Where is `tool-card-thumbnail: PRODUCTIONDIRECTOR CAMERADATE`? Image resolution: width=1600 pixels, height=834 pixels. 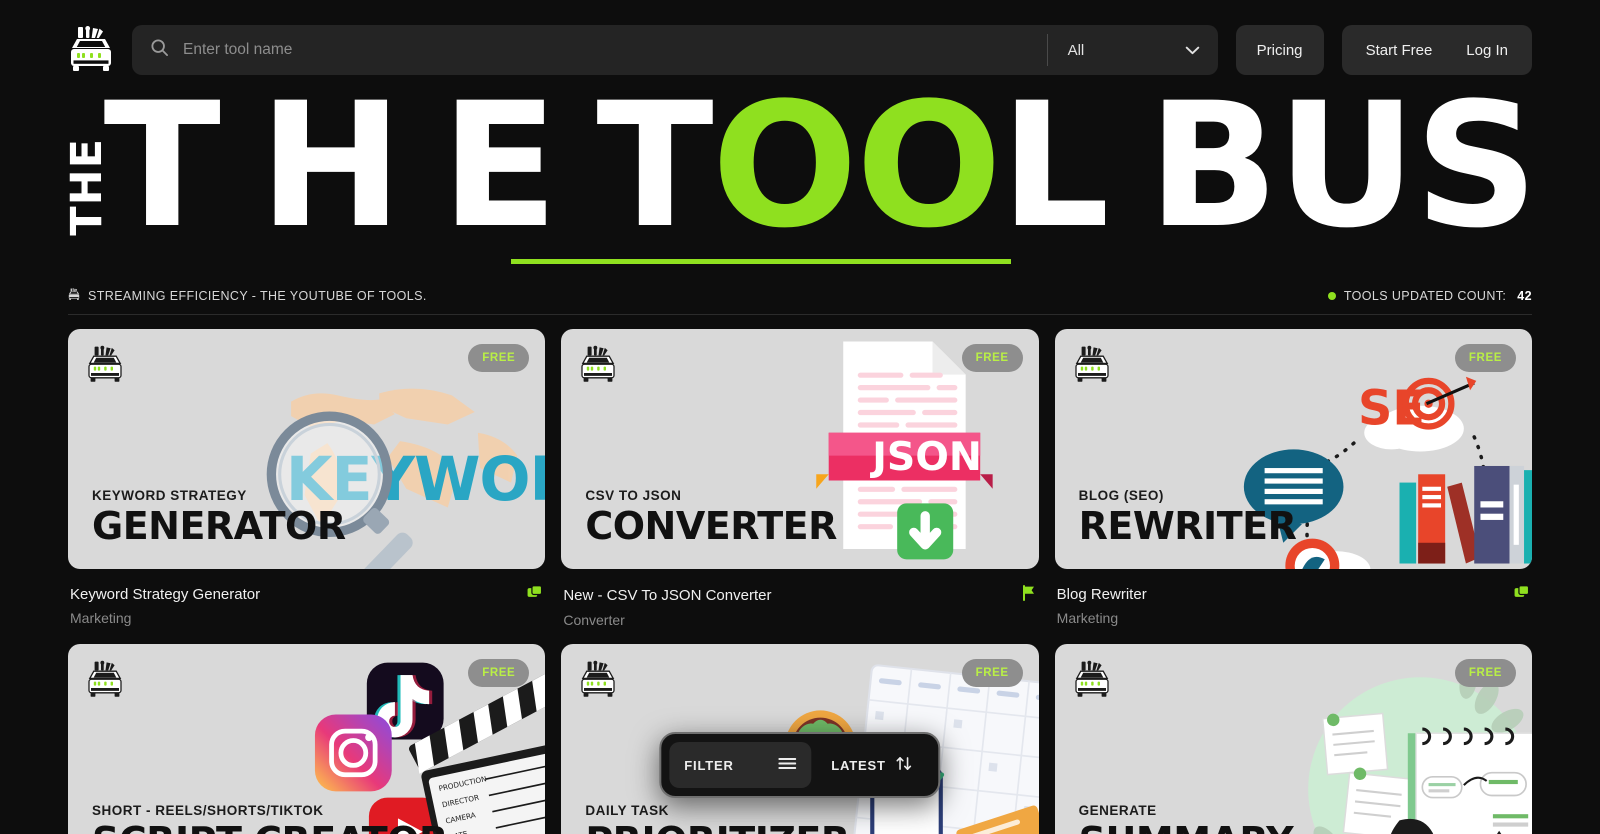
tool-card-thumbnail: PRODUCTIONDIRECTOR CAMERADATE is located at coordinates (307, 739).